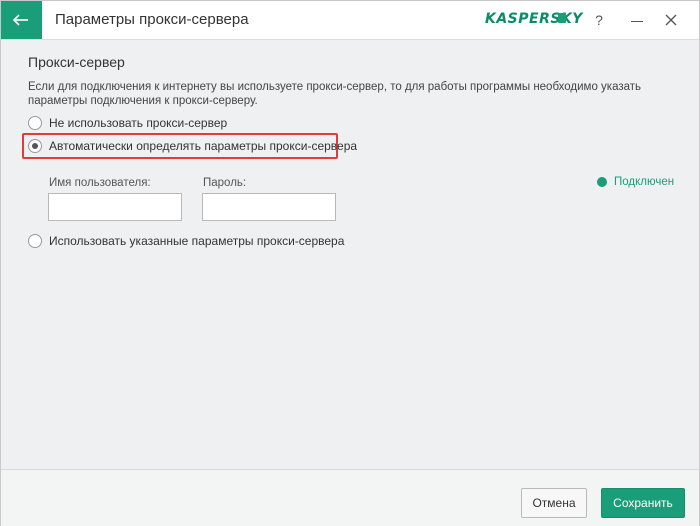 This screenshot has width=700, height=526. What do you see at coordinates (225, 183) in the screenshot?
I see `password-label: Пароль:` at bounding box center [225, 183].